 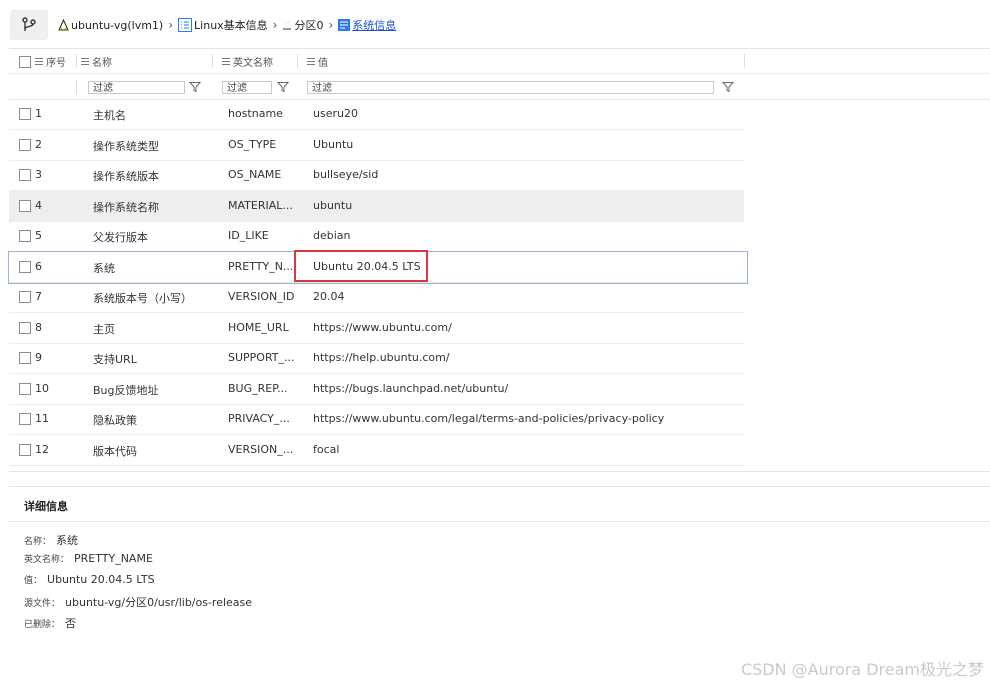 I want to click on list-icon, so click(x=185, y=25).